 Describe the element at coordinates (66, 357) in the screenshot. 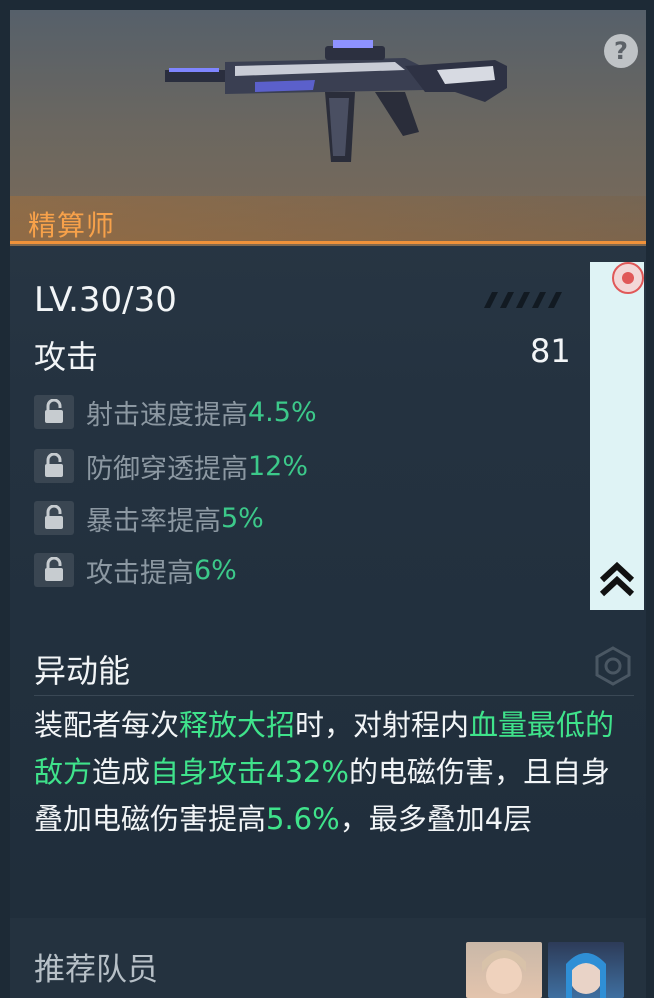

I see `attack-label: 攻击` at that location.